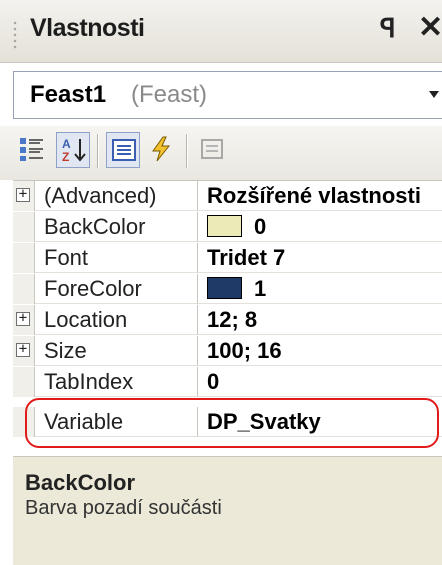 The width and height of the screenshot is (442, 565). I want to click on drag-grip-icon, so click(15, 35).